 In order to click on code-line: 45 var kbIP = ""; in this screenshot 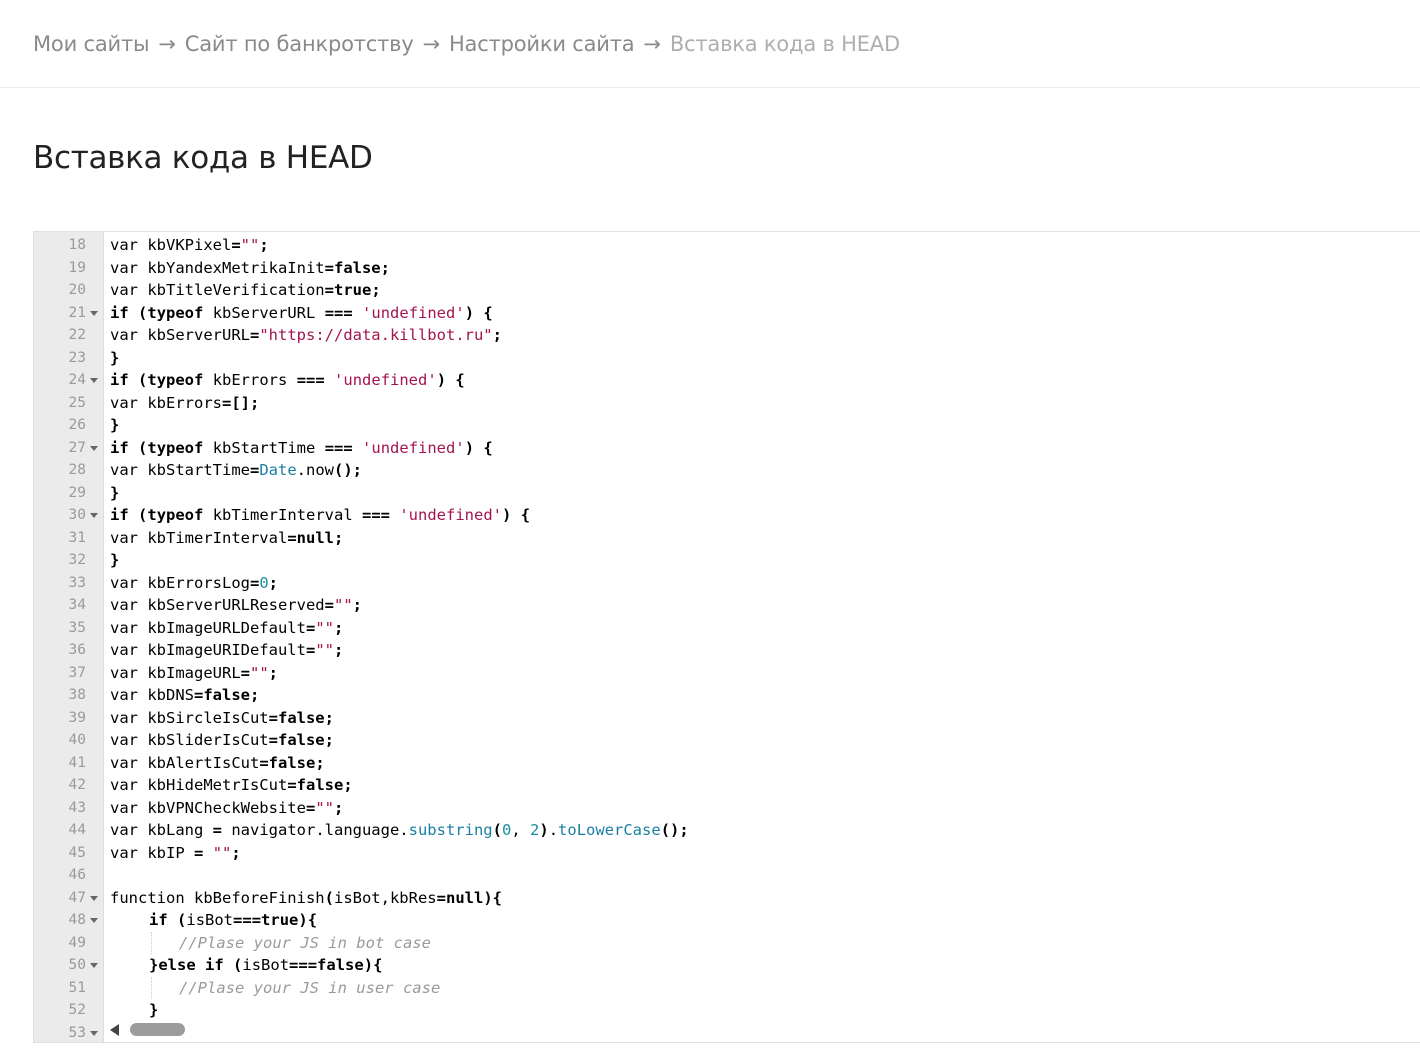, I will do `click(727, 853)`.